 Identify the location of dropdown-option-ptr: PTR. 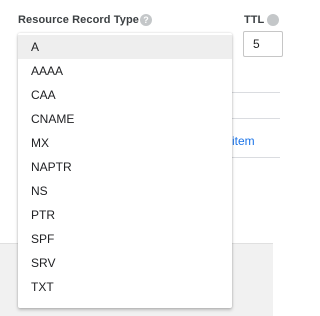
(125, 215).